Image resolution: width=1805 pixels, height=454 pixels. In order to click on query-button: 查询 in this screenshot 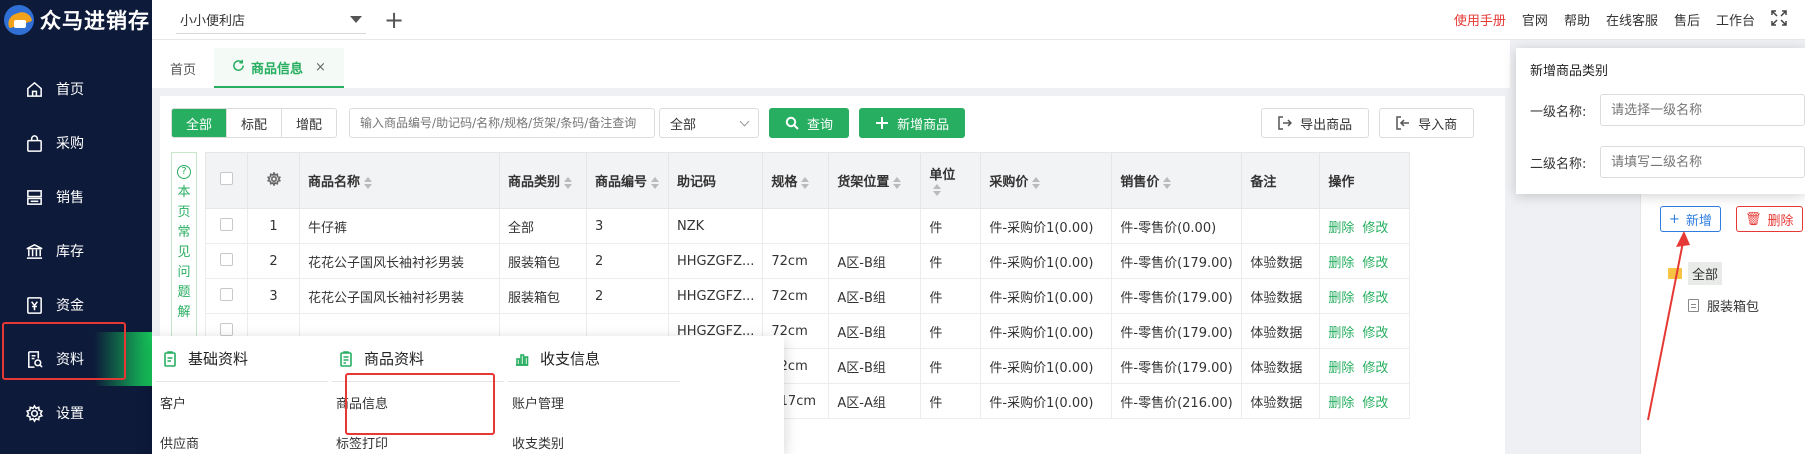, I will do `click(809, 123)`.